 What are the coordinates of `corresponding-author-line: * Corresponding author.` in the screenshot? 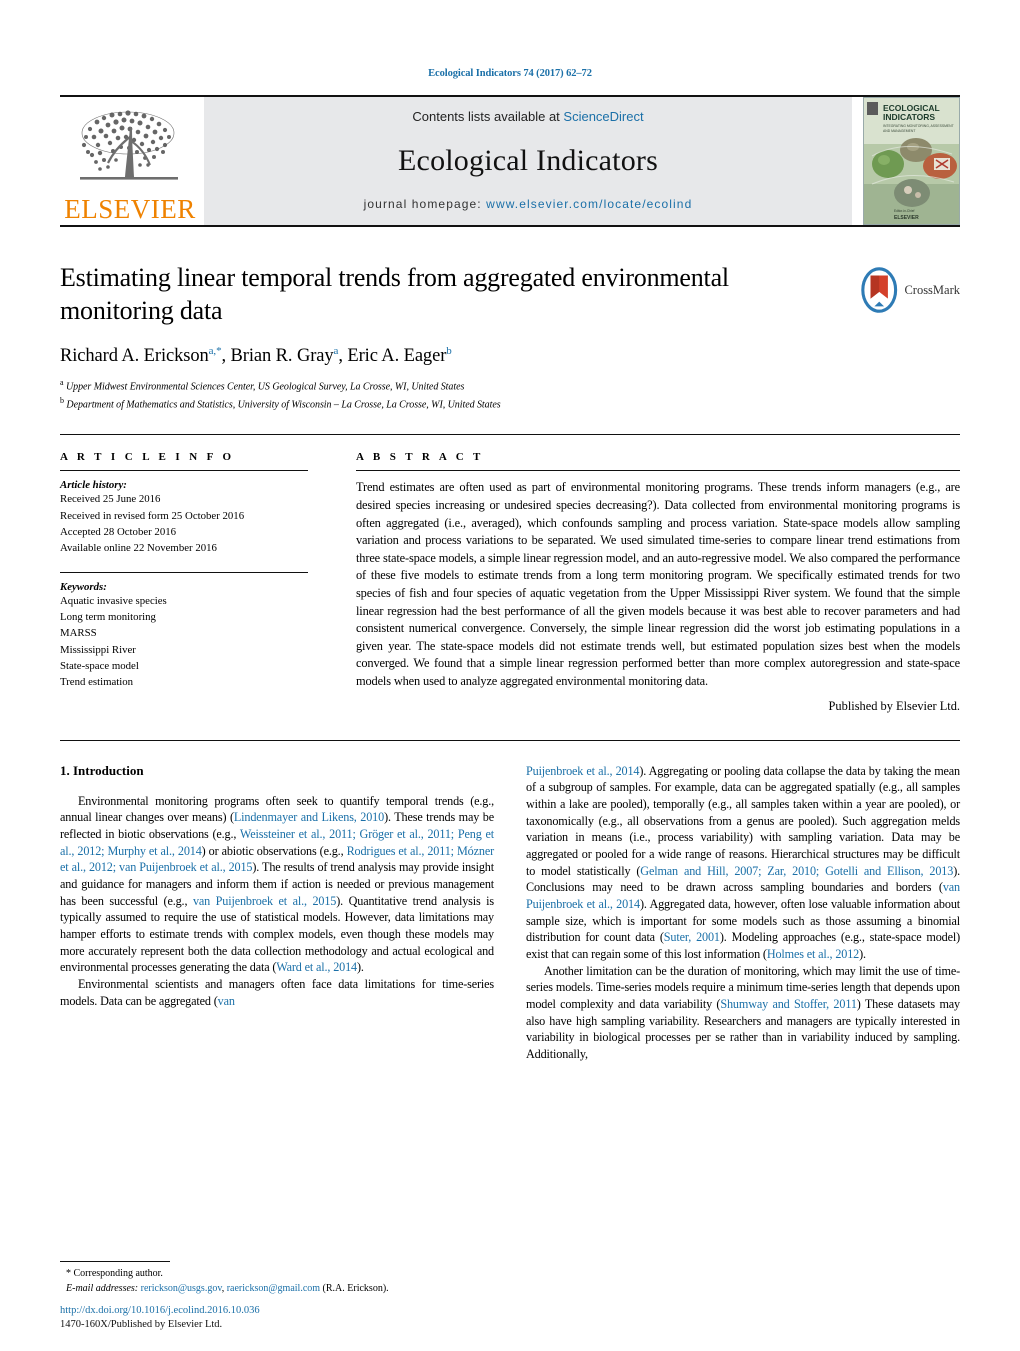 It's located at (275, 1274).